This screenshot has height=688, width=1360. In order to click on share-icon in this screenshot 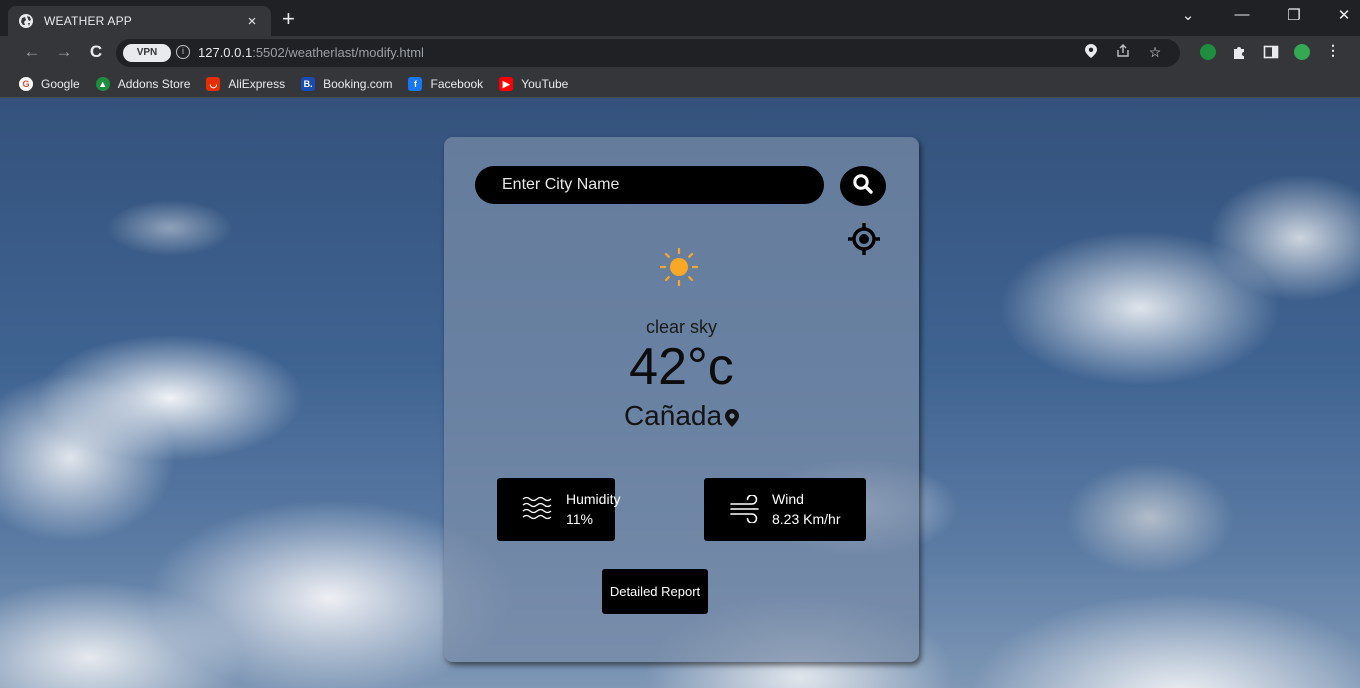, I will do `click(1123, 52)`.